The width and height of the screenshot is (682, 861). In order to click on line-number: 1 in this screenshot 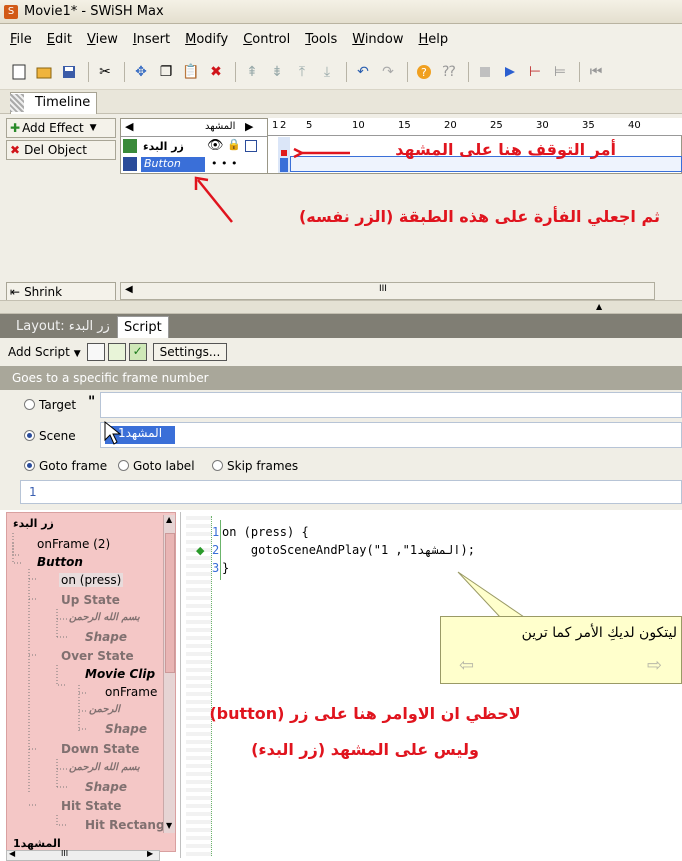, I will do `click(216, 532)`.